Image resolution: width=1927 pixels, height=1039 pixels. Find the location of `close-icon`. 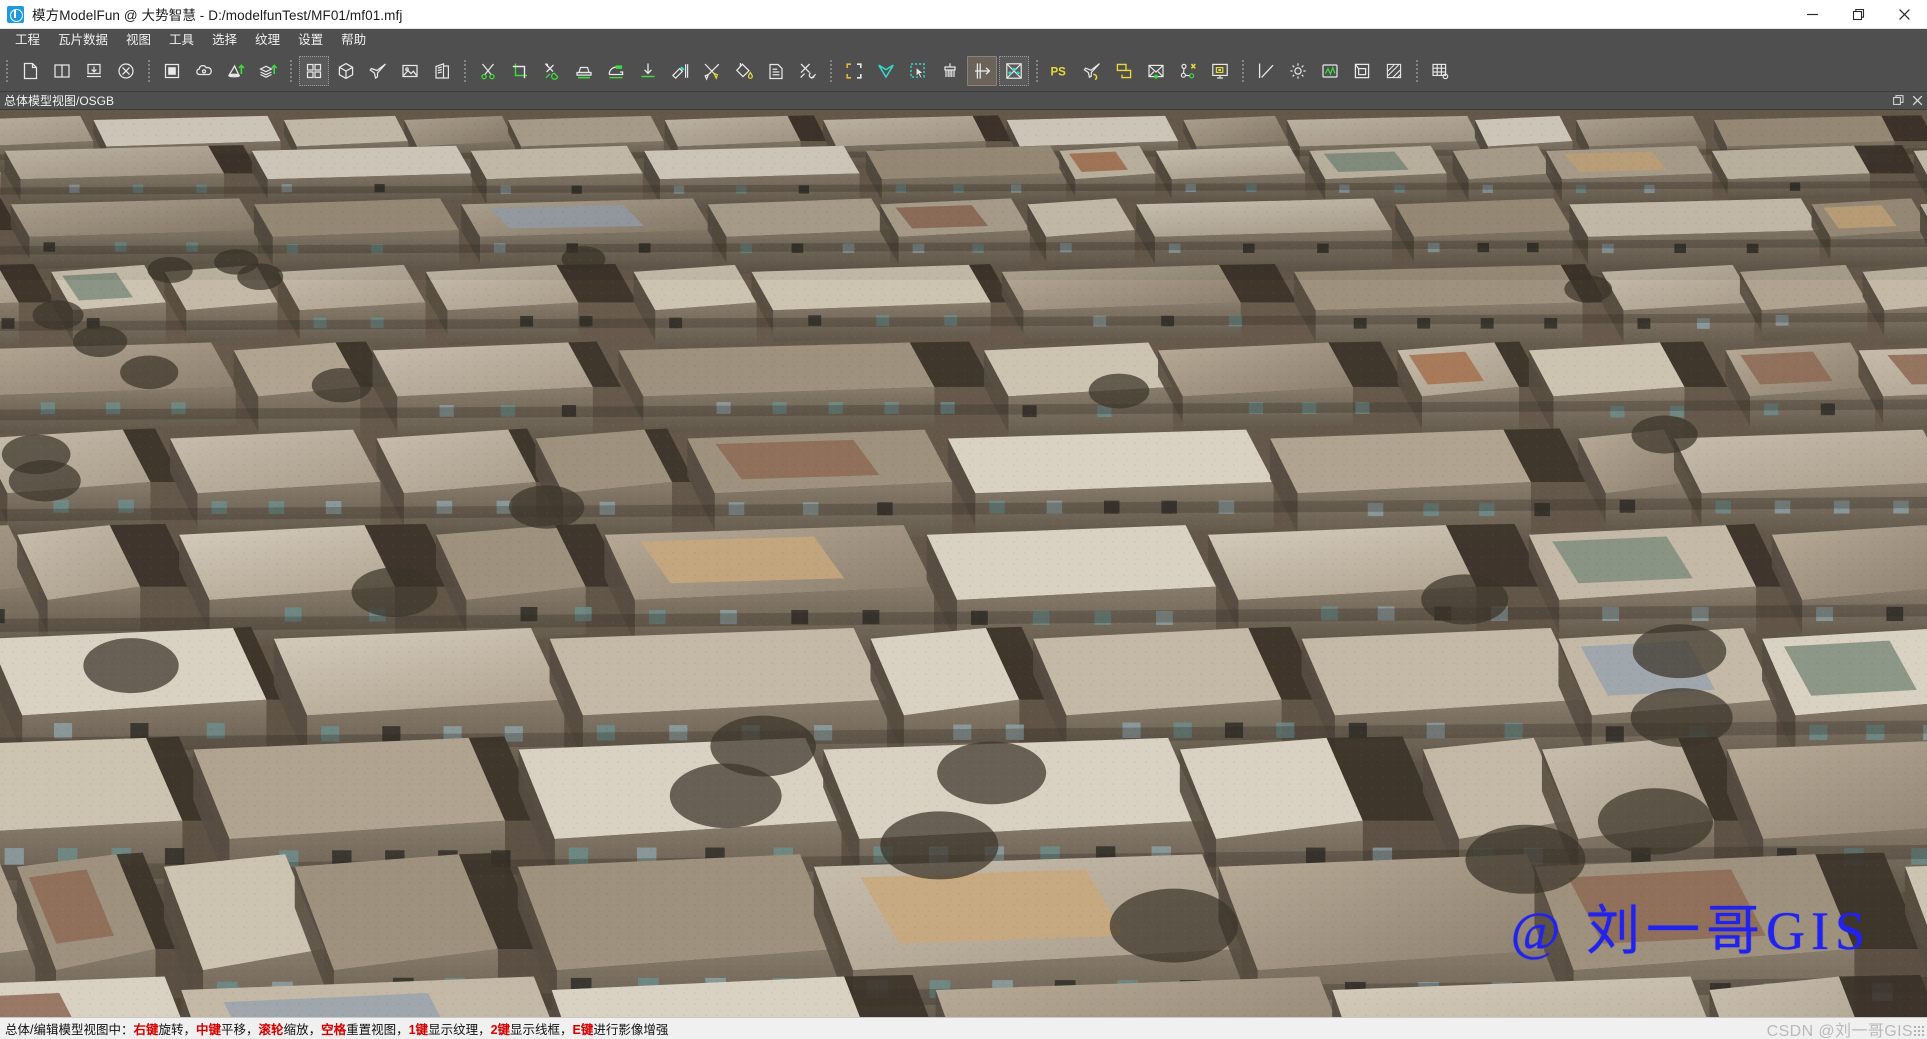

close-icon is located at coordinates (1917, 100).